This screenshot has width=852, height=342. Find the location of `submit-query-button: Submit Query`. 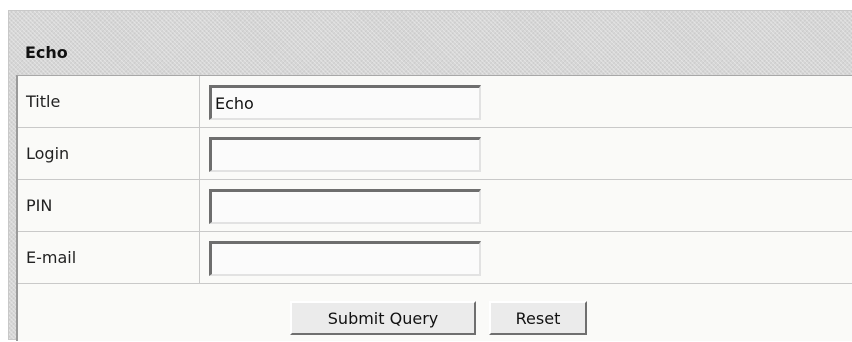

submit-query-button: Submit Query is located at coordinates (383, 318).